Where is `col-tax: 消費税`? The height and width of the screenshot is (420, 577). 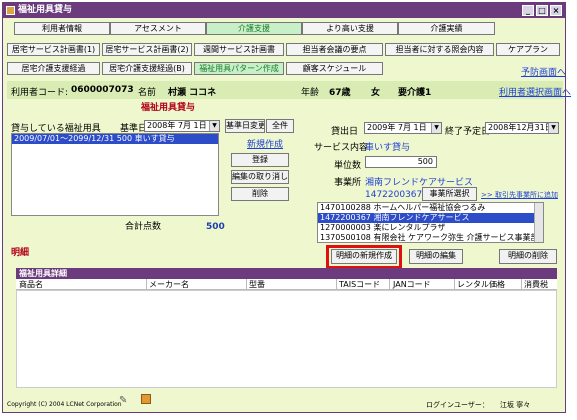
col-tax: 消費税 is located at coordinates (536, 284).